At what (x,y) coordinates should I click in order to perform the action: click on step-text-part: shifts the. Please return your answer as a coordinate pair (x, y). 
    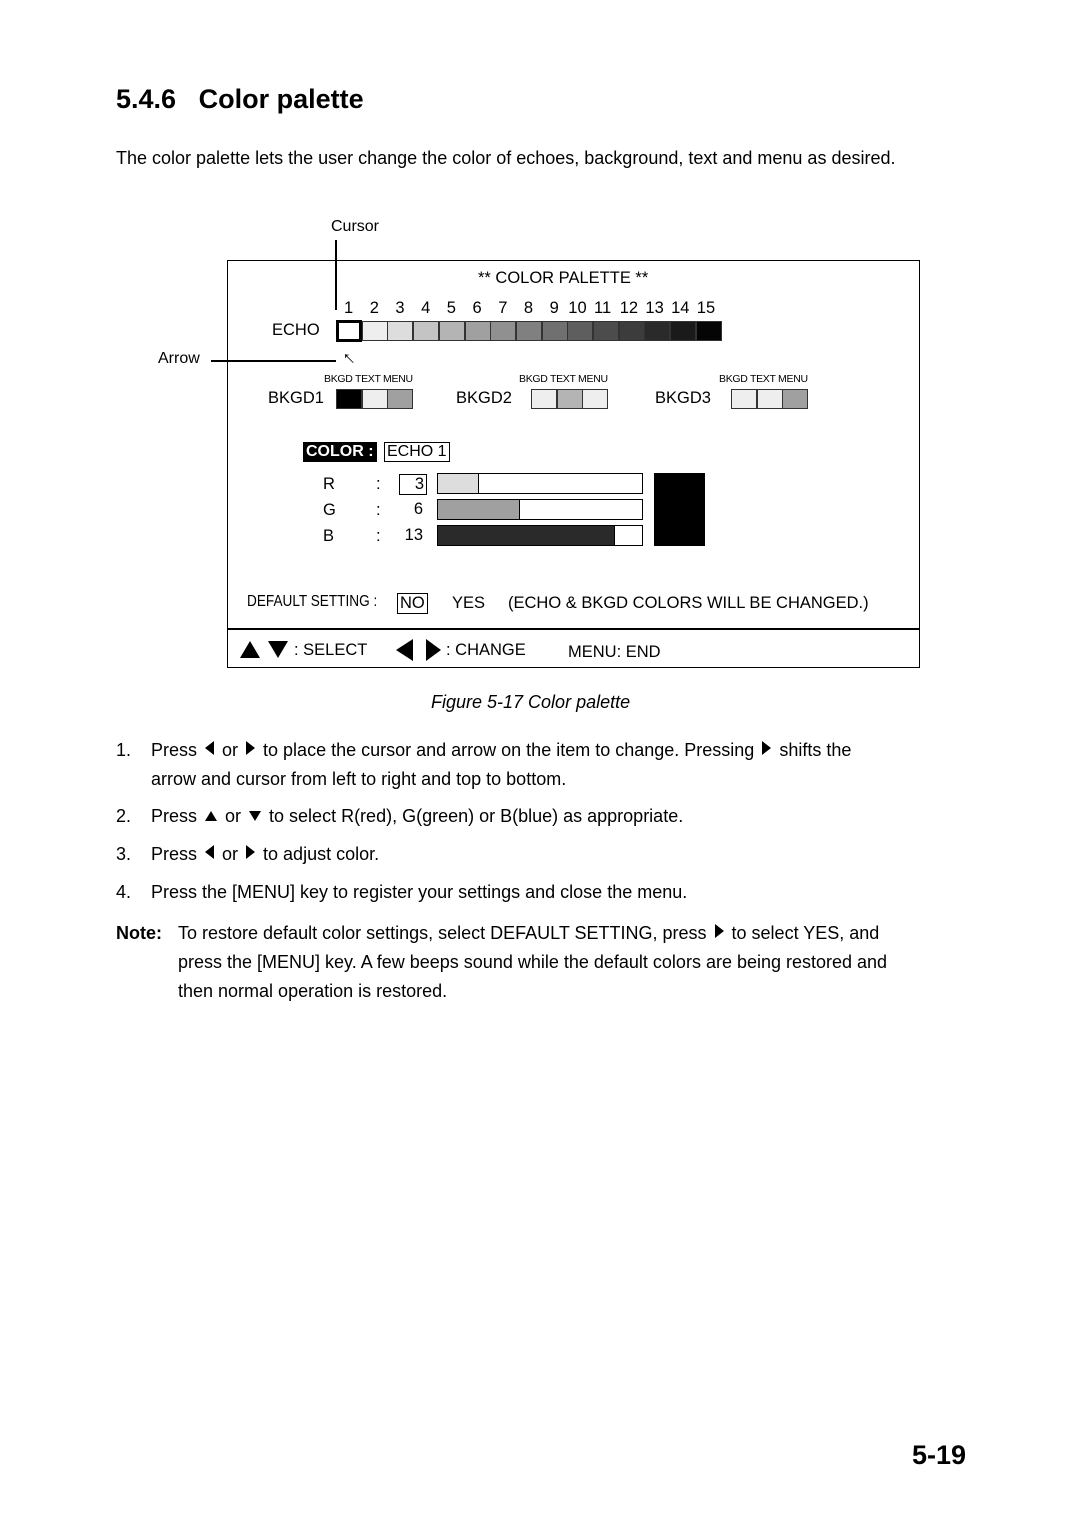
    Looking at the image, I should click on (815, 750).